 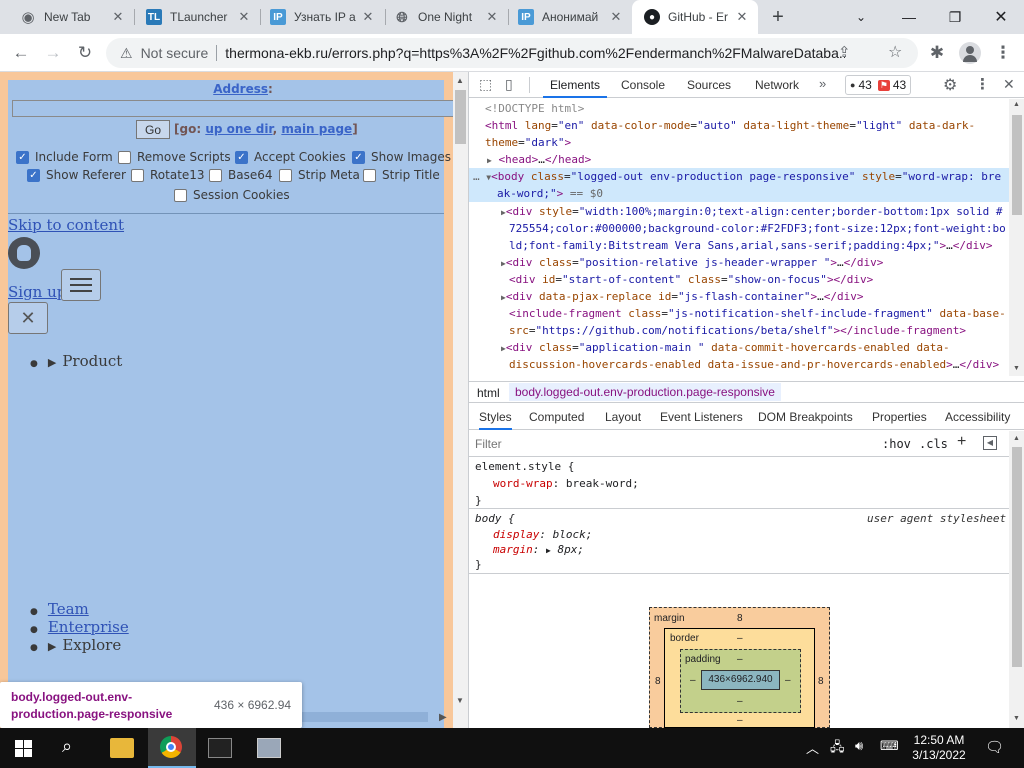 What do you see at coordinates (534, 108) in the screenshot?
I see `doctype-node: <!DOCTYPE html>` at bounding box center [534, 108].